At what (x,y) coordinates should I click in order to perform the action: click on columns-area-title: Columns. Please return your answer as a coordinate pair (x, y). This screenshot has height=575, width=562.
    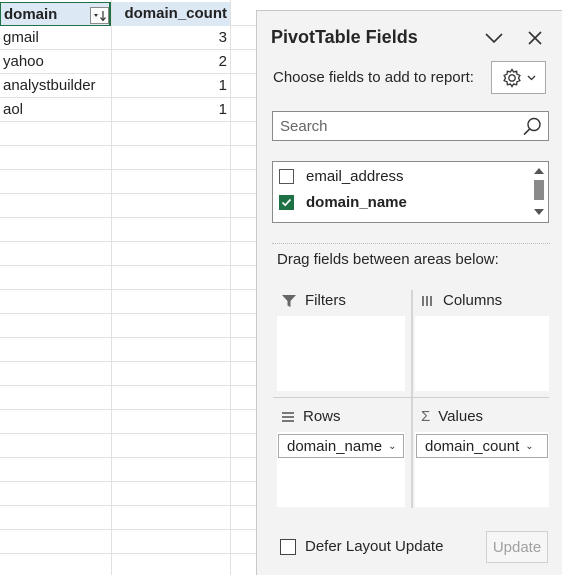
    Looking at the image, I should click on (461, 300).